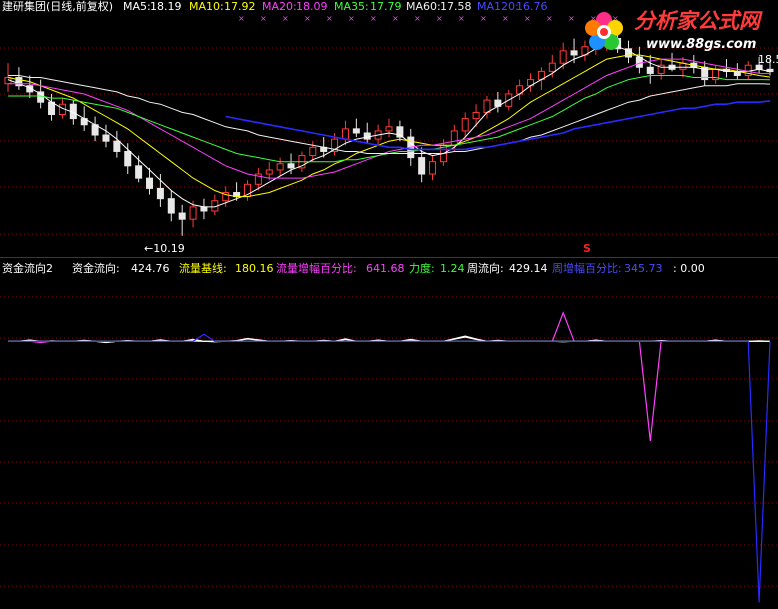  What do you see at coordinates (166, 6) in the screenshot?
I see `ma5-value: 18.19` at bounding box center [166, 6].